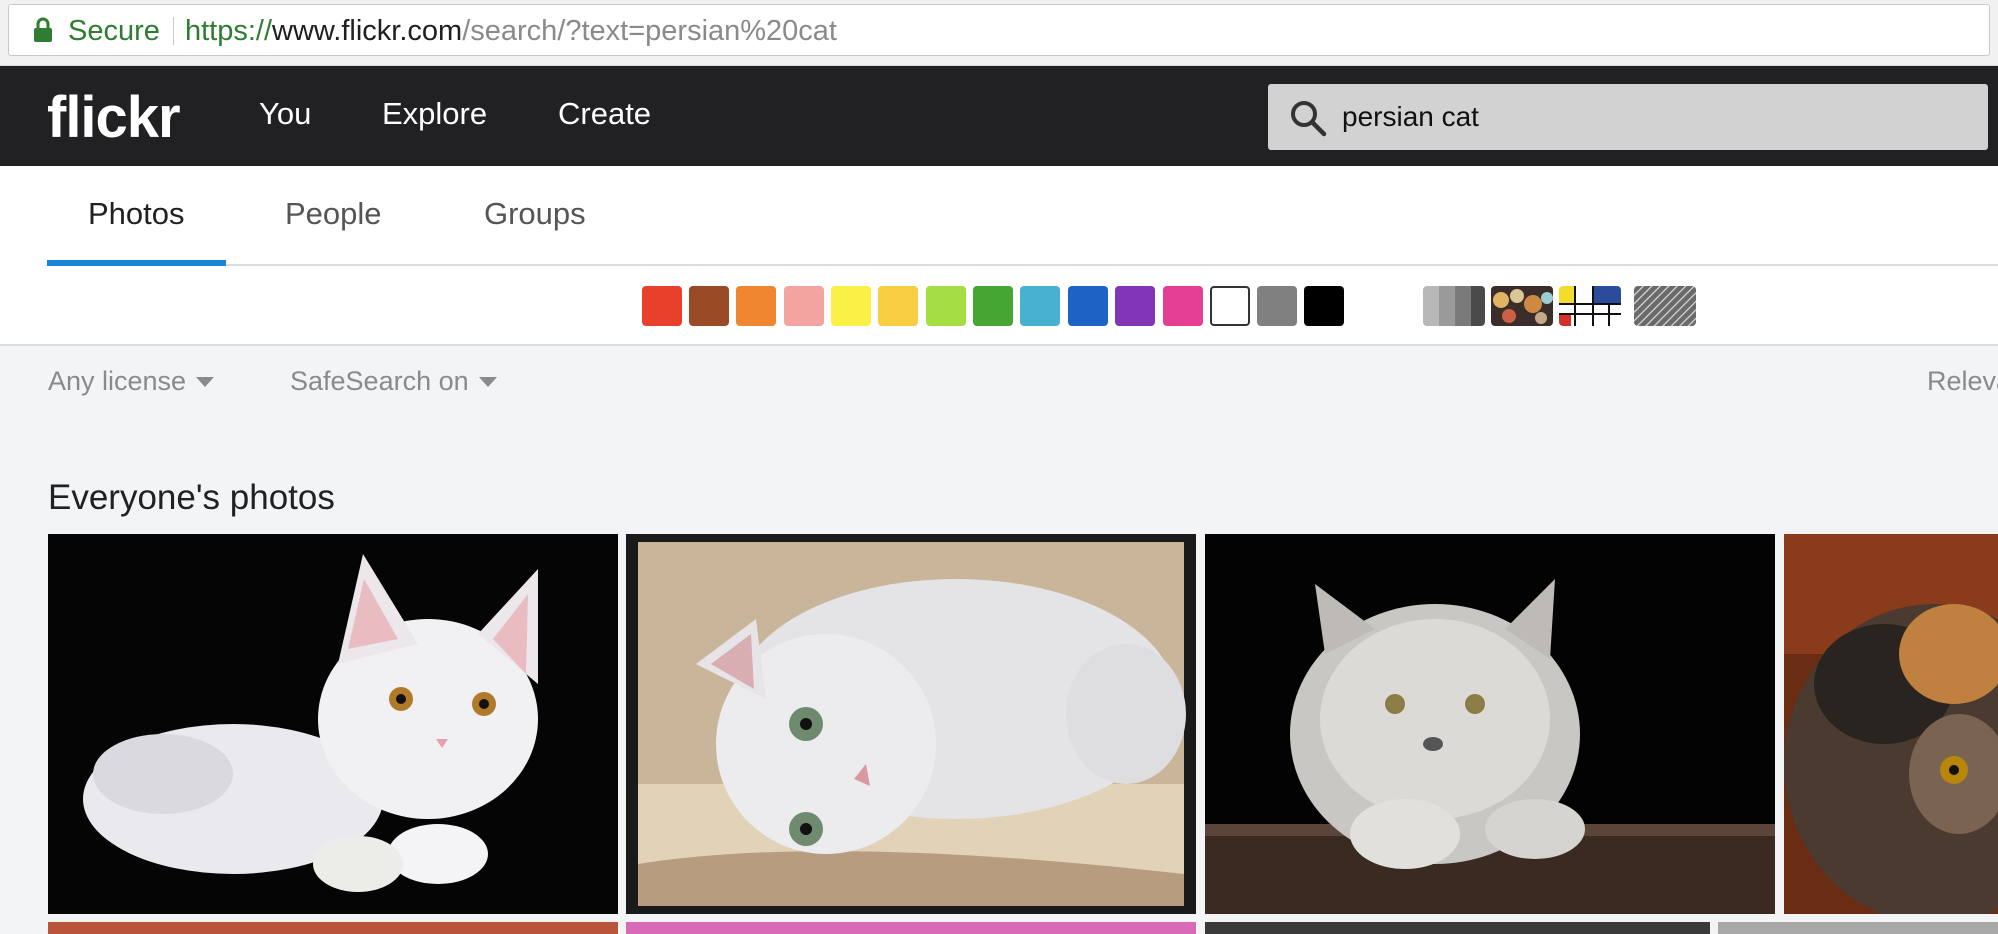 This screenshot has width=1998, height=934. What do you see at coordinates (173, 31) in the screenshot?
I see `url-divider` at bounding box center [173, 31].